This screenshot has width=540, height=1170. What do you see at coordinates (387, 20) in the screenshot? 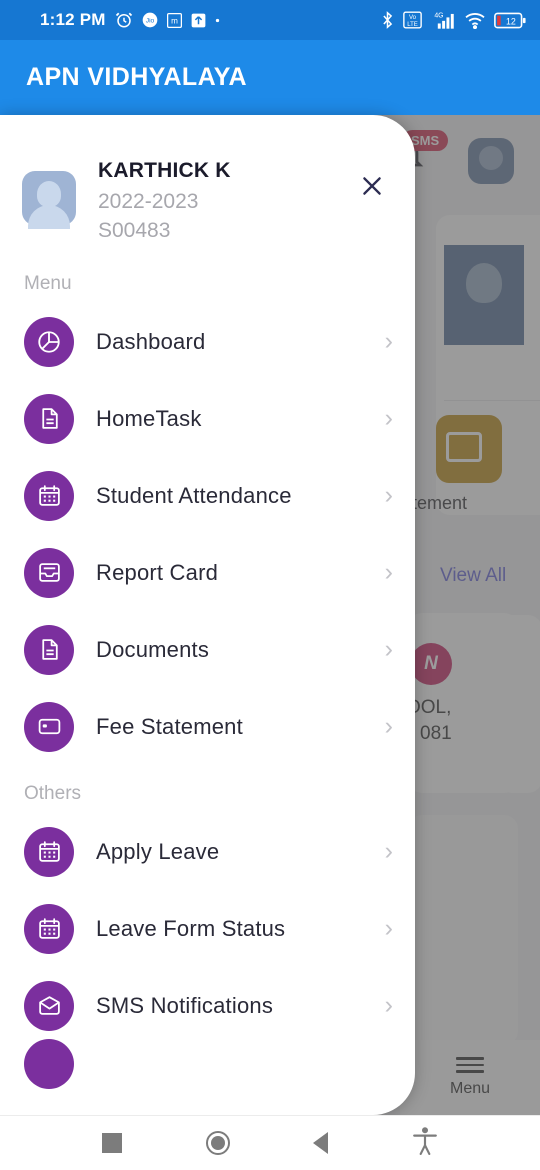
I see `bluetooth-icon` at bounding box center [387, 20].